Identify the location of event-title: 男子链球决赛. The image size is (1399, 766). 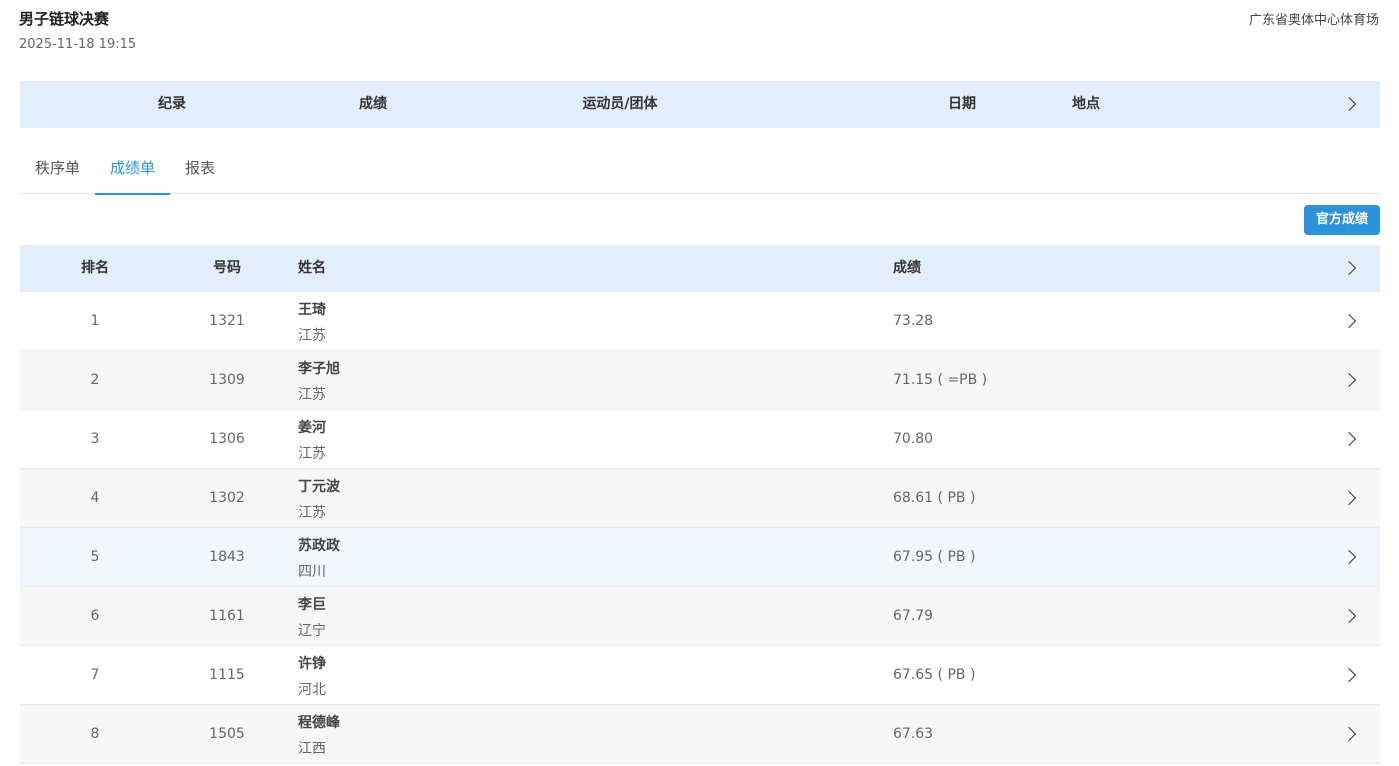
(64, 19).